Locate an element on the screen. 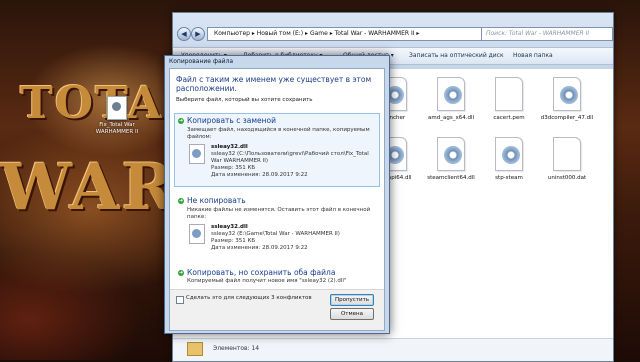  wallpaper-logo-bottom: WAR is located at coordinates (88, 187).